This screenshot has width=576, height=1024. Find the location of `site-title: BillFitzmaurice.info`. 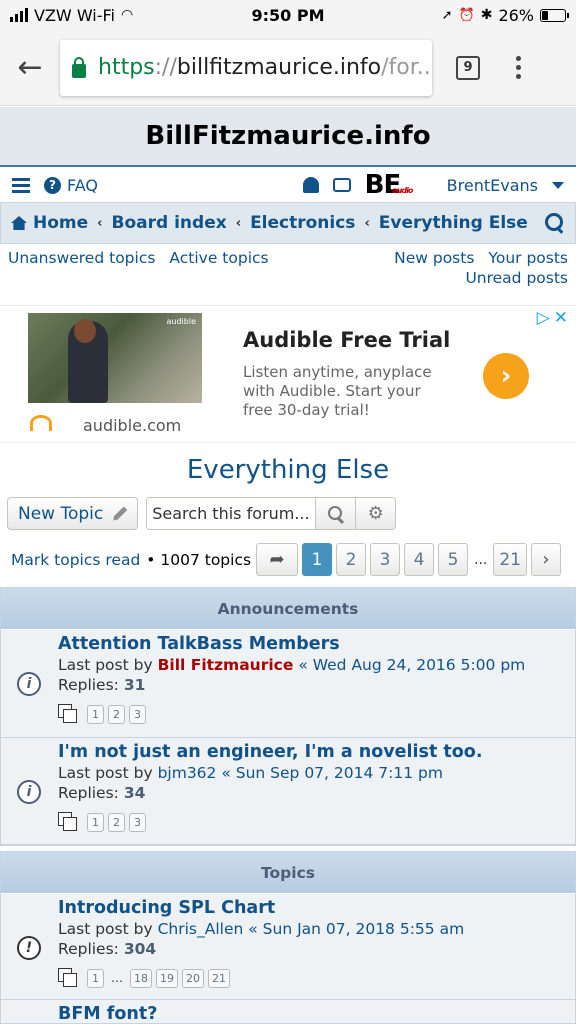

site-title: BillFitzmaurice.info is located at coordinates (288, 137).